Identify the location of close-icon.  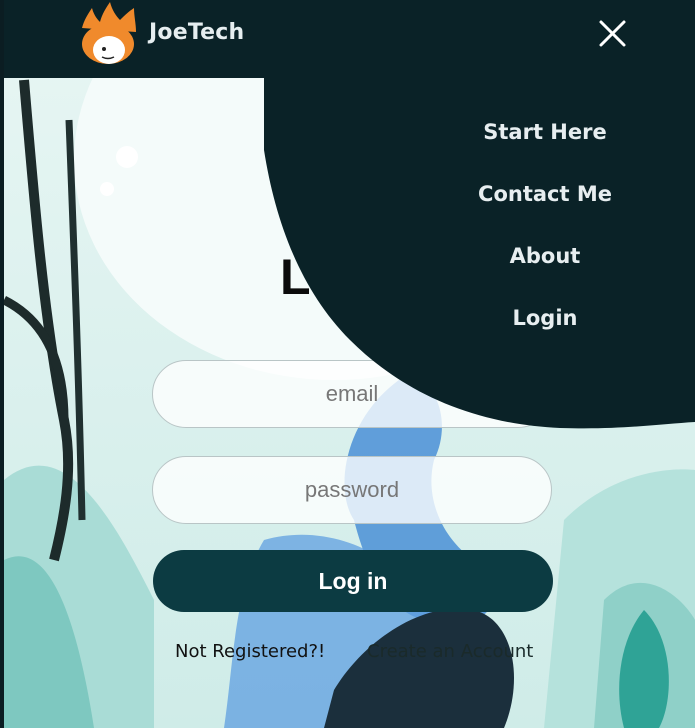
(612, 34).